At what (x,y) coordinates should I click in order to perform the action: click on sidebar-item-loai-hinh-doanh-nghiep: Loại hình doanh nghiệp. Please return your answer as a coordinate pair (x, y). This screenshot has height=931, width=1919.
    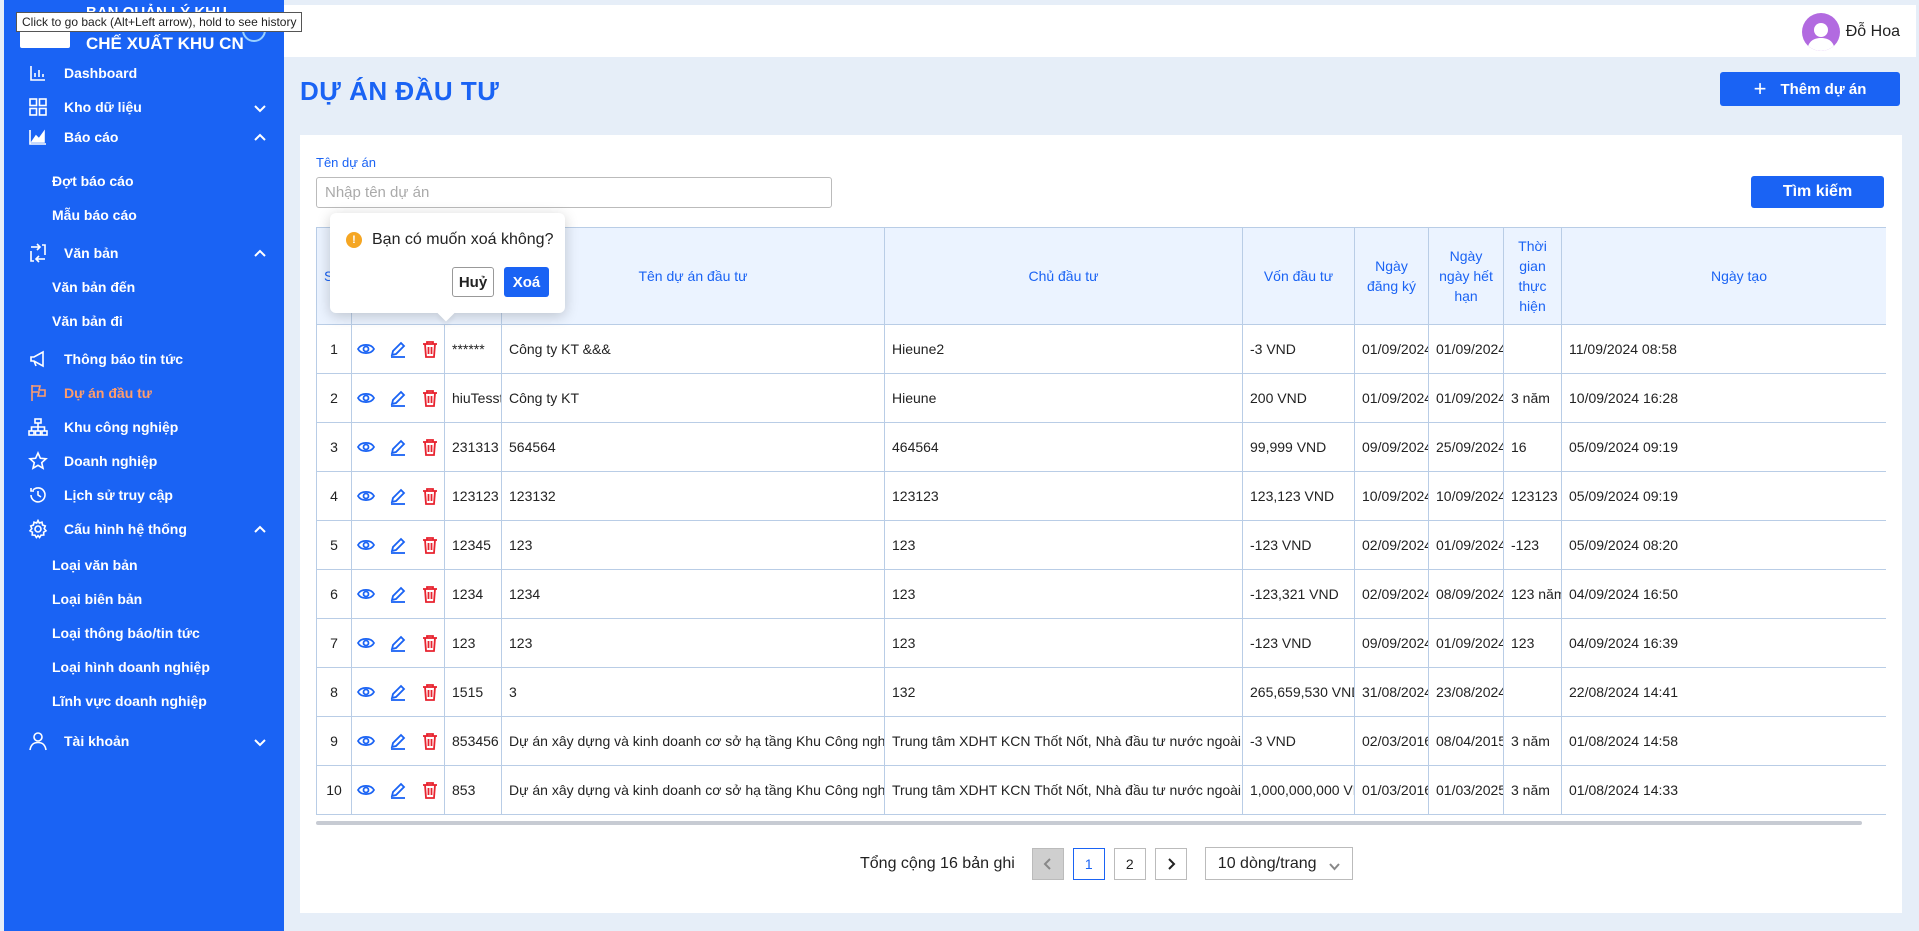
    Looking at the image, I should click on (144, 667).